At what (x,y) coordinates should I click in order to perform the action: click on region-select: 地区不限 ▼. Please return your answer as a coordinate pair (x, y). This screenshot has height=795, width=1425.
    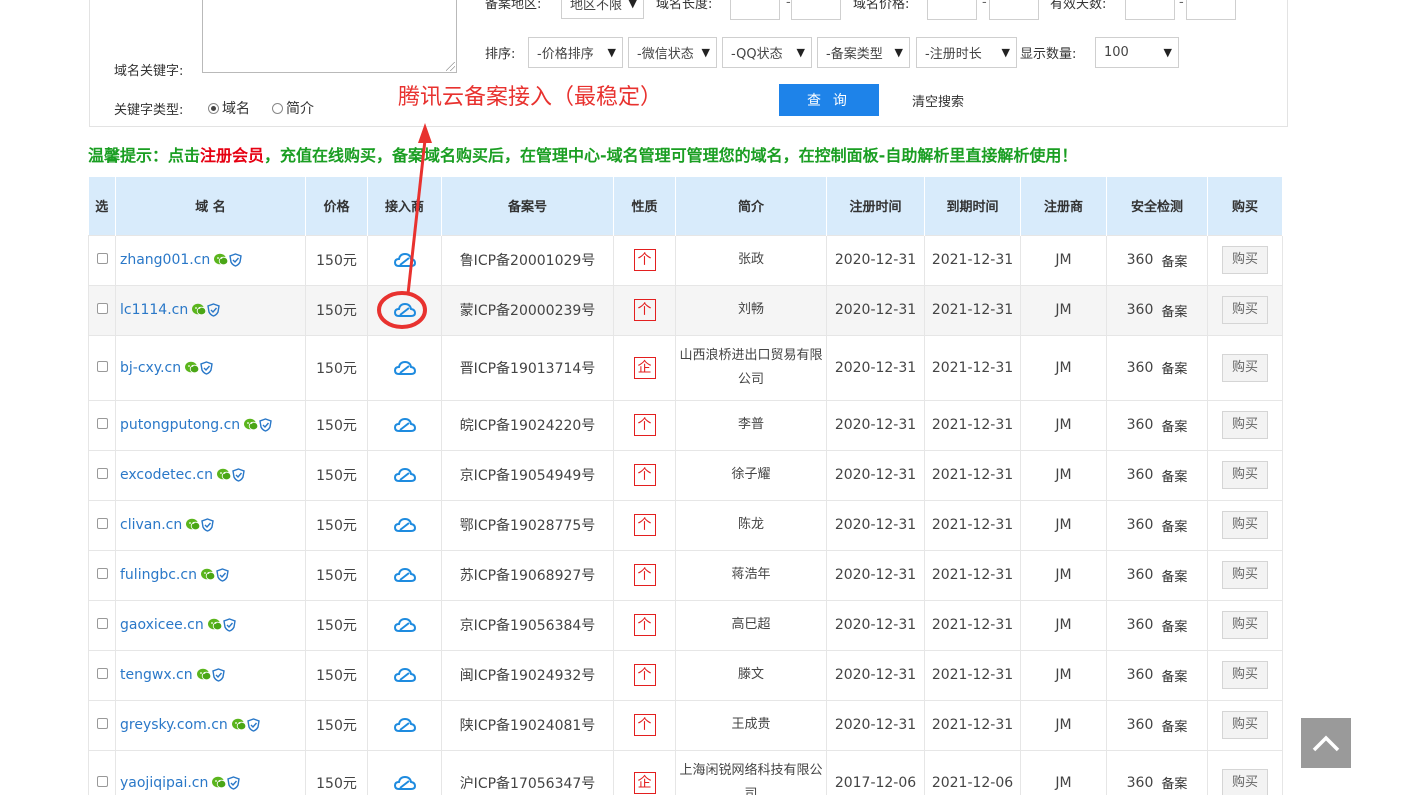
    Looking at the image, I should click on (602, 9).